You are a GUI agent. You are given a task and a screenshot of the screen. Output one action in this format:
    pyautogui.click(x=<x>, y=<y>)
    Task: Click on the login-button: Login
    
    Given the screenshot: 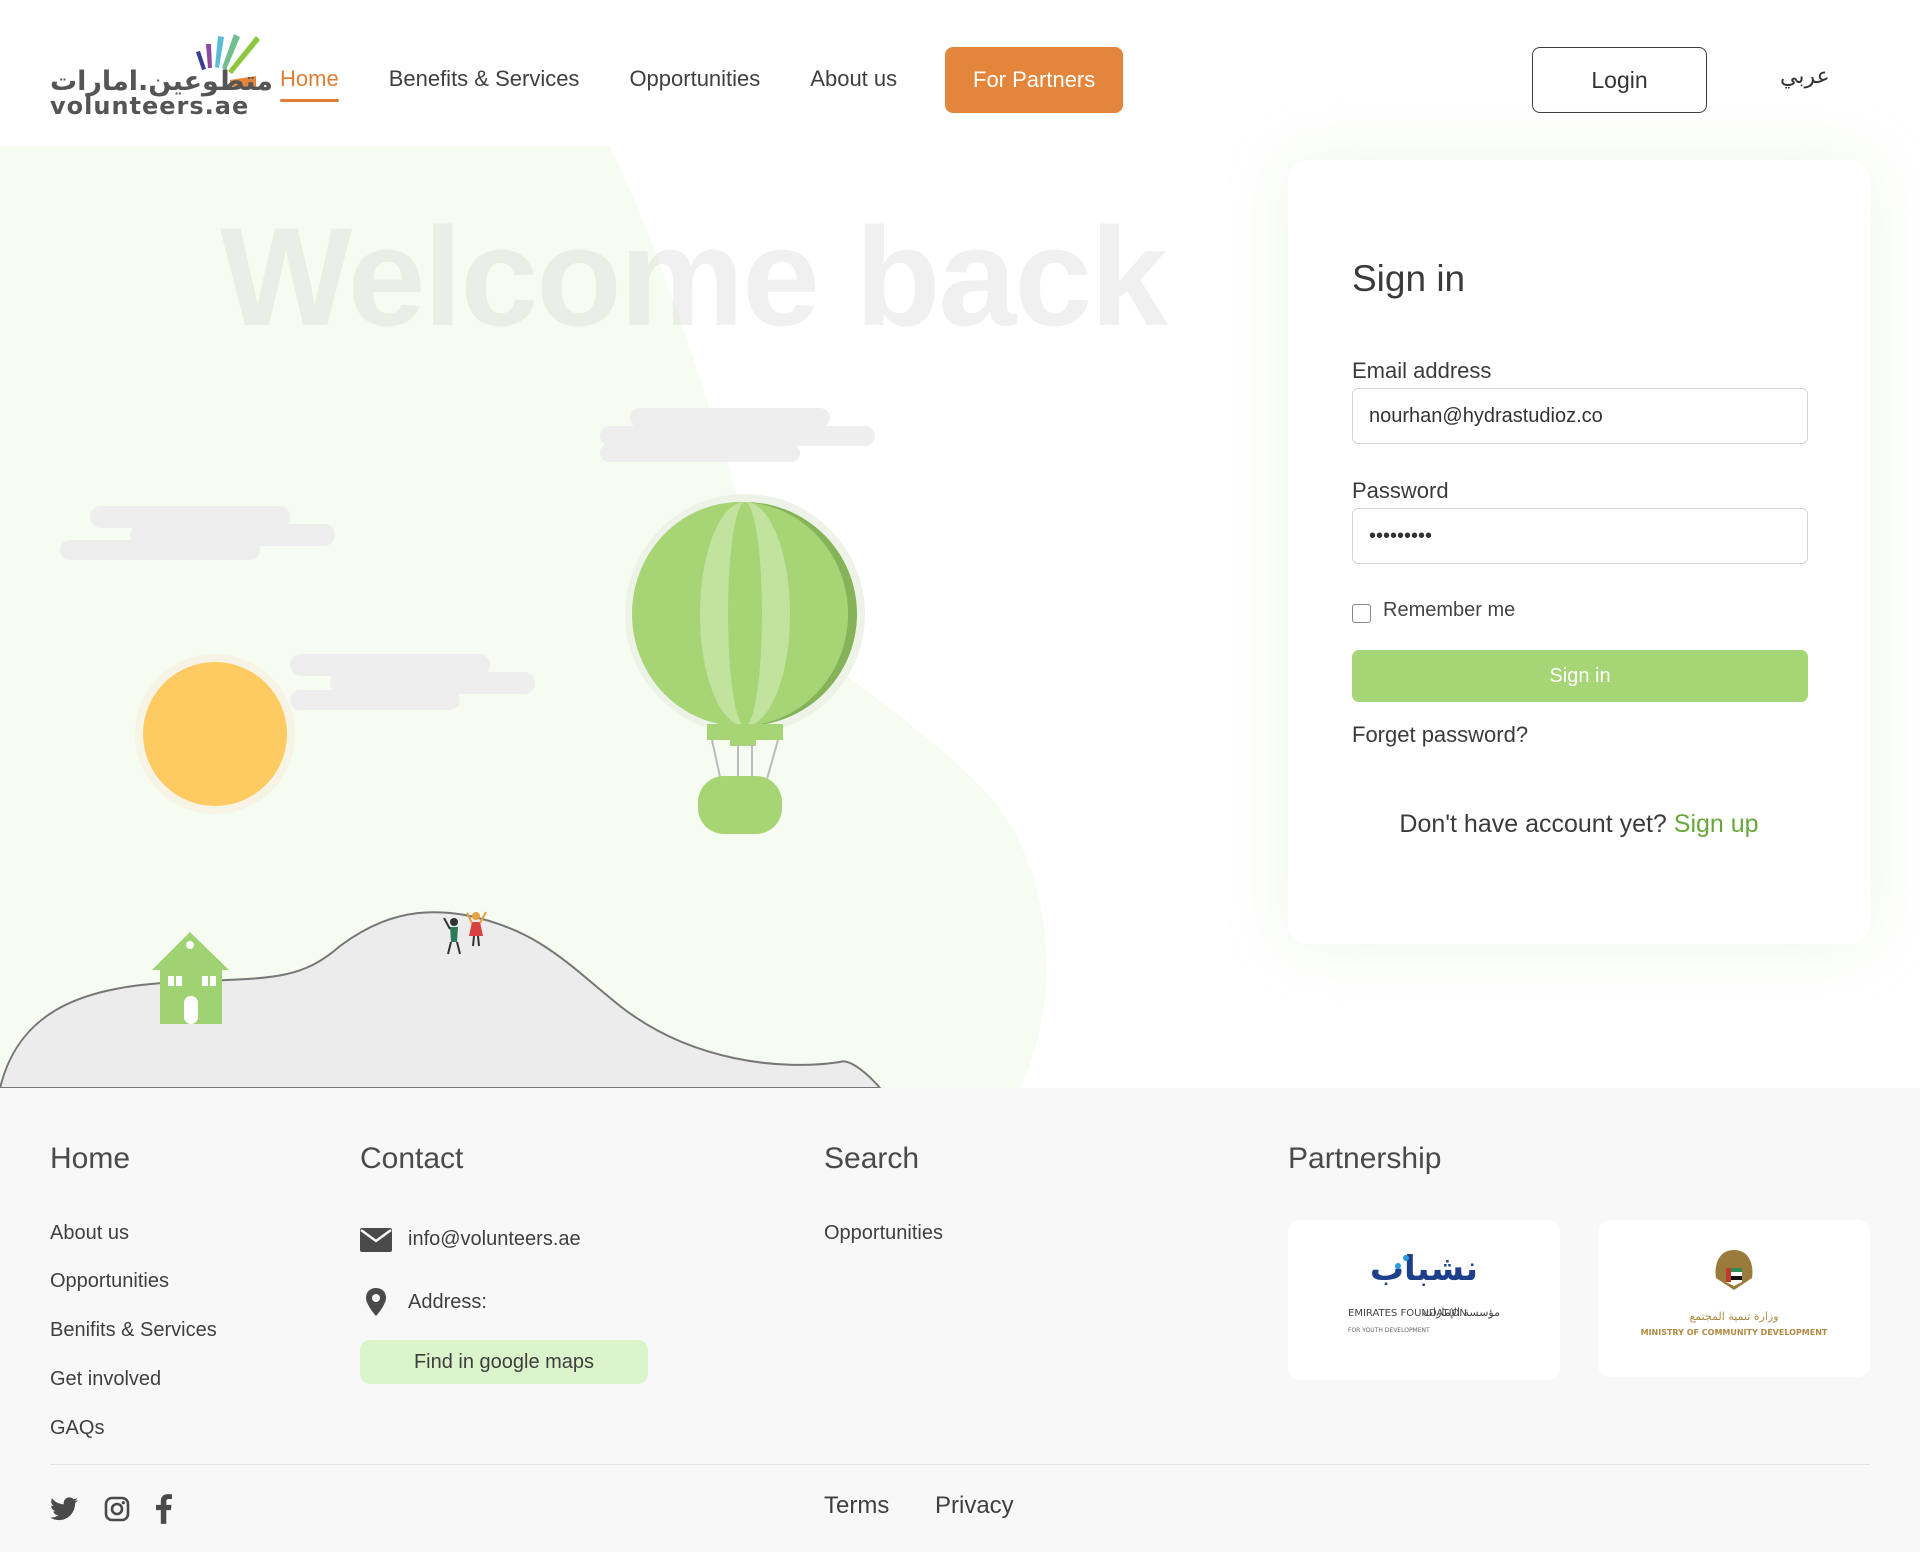 What is the action you would take?
    pyautogui.click(x=1619, y=80)
    